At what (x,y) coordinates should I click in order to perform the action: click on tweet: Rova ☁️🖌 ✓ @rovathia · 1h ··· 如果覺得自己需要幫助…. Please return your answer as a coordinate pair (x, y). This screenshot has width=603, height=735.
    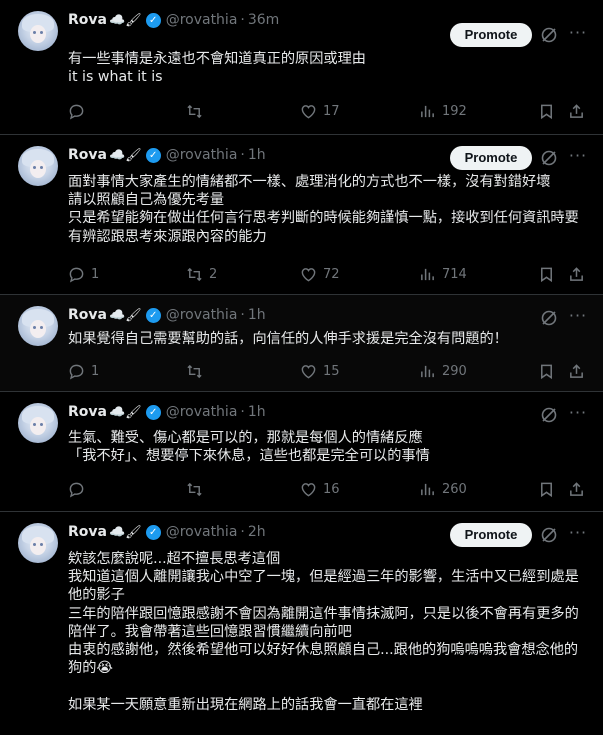
    Looking at the image, I should click on (301, 343).